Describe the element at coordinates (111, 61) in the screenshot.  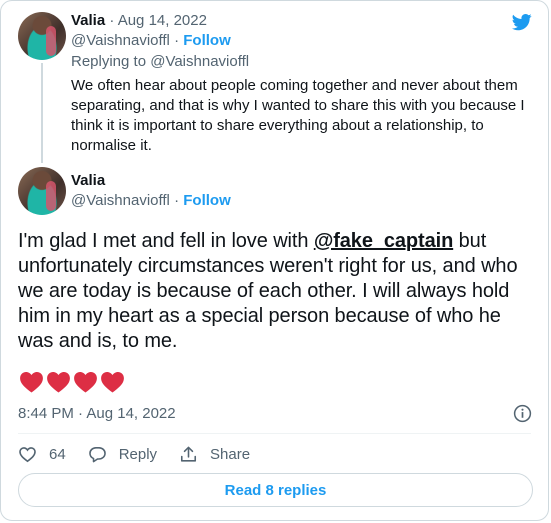
I see `replying-to-label: Replying to` at that location.